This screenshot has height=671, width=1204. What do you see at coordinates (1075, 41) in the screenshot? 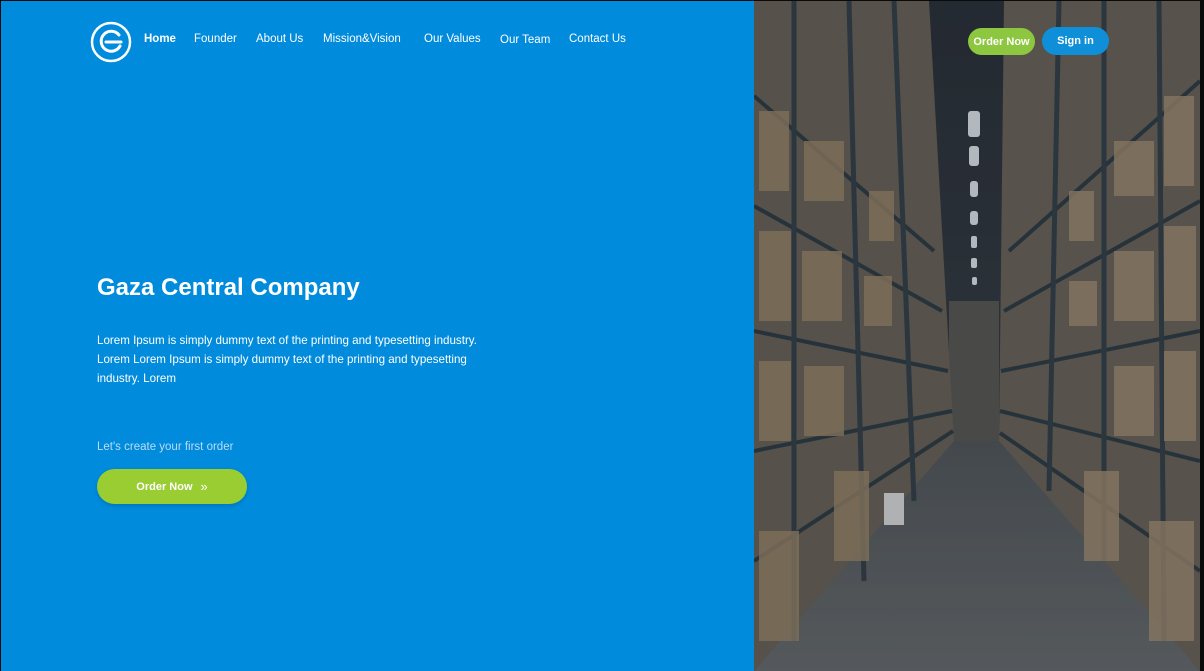
I see `sign-in-button: Sign in` at bounding box center [1075, 41].